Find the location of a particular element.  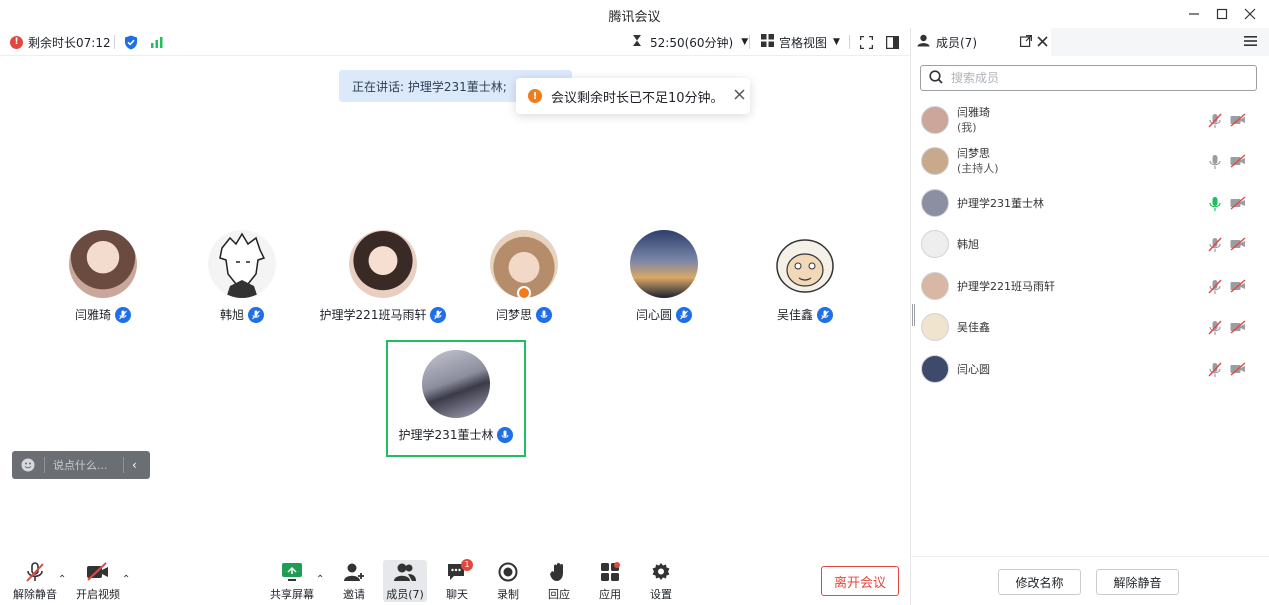

participant-tile: 吴佳鑫 is located at coordinates (805, 276).